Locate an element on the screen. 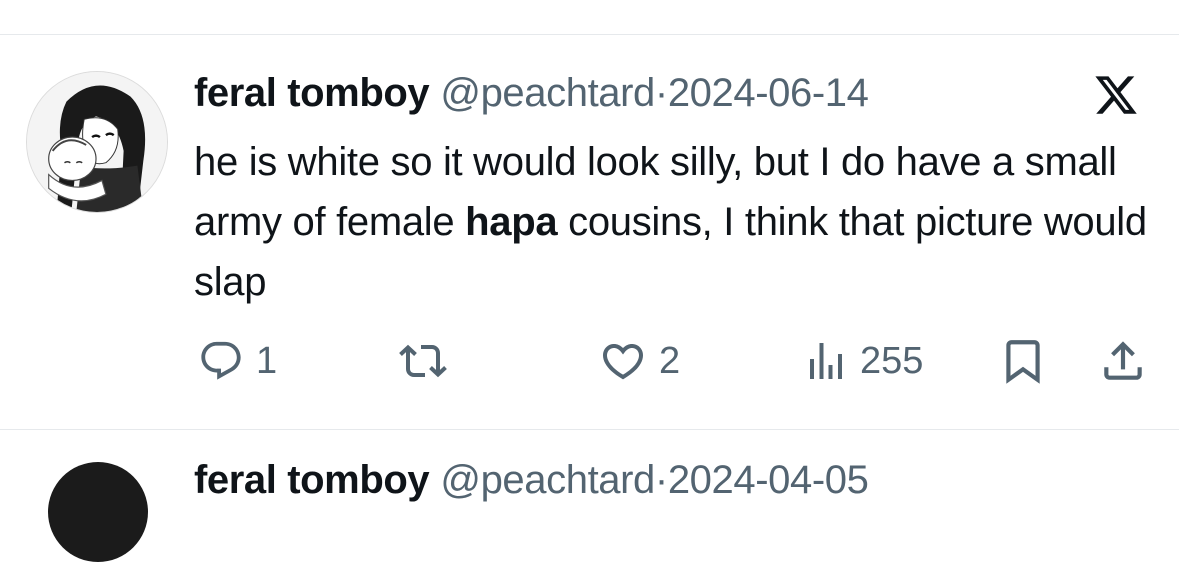 The width and height of the screenshot is (1179, 562). next-handle: @peachtard is located at coordinates (547, 480).